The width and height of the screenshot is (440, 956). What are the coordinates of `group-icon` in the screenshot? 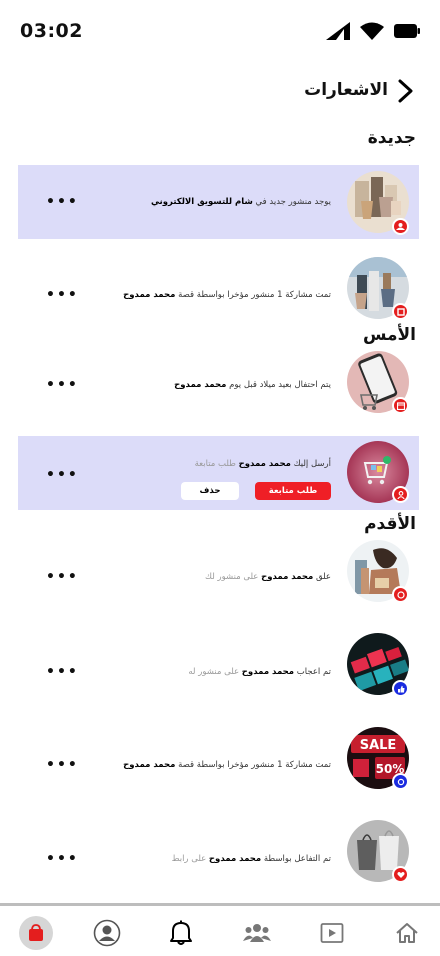 It's located at (400, 226).